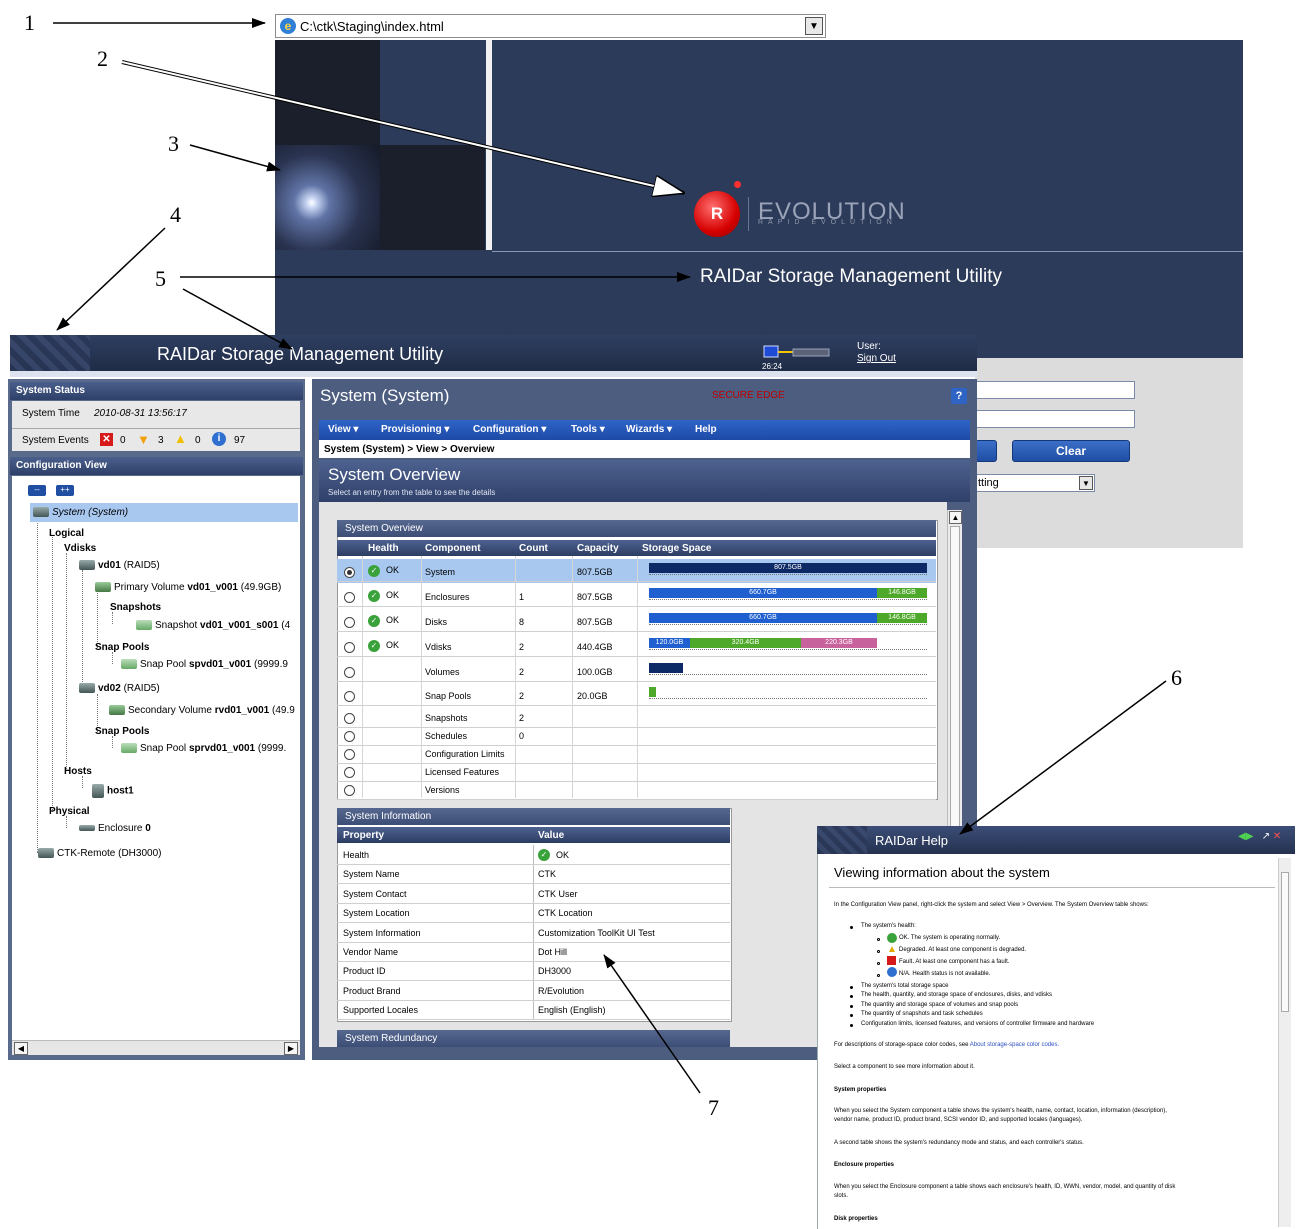  Describe the element at coordinates (202, 710) in the screenshot. I see `tree-item-secondary-volume: Secondary Volume rvd01_v001 (49.9` at that location.